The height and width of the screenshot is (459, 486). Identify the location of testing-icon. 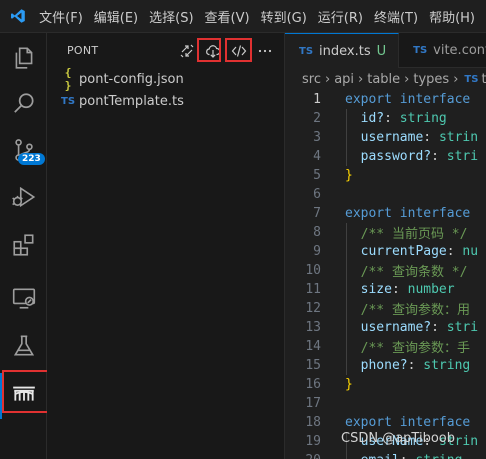
(23, 345).